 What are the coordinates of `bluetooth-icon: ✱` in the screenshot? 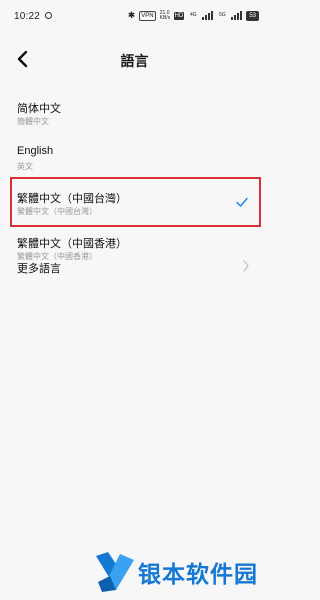 It's located at (131, 15).